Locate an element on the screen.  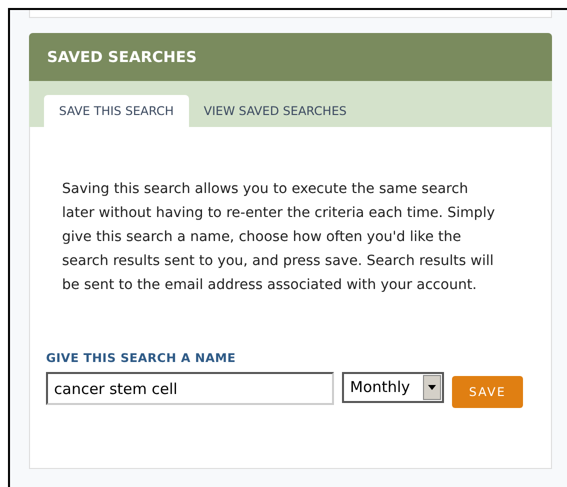
panel-title: SAVED SEARCHES is located at coordinates (290, 57).